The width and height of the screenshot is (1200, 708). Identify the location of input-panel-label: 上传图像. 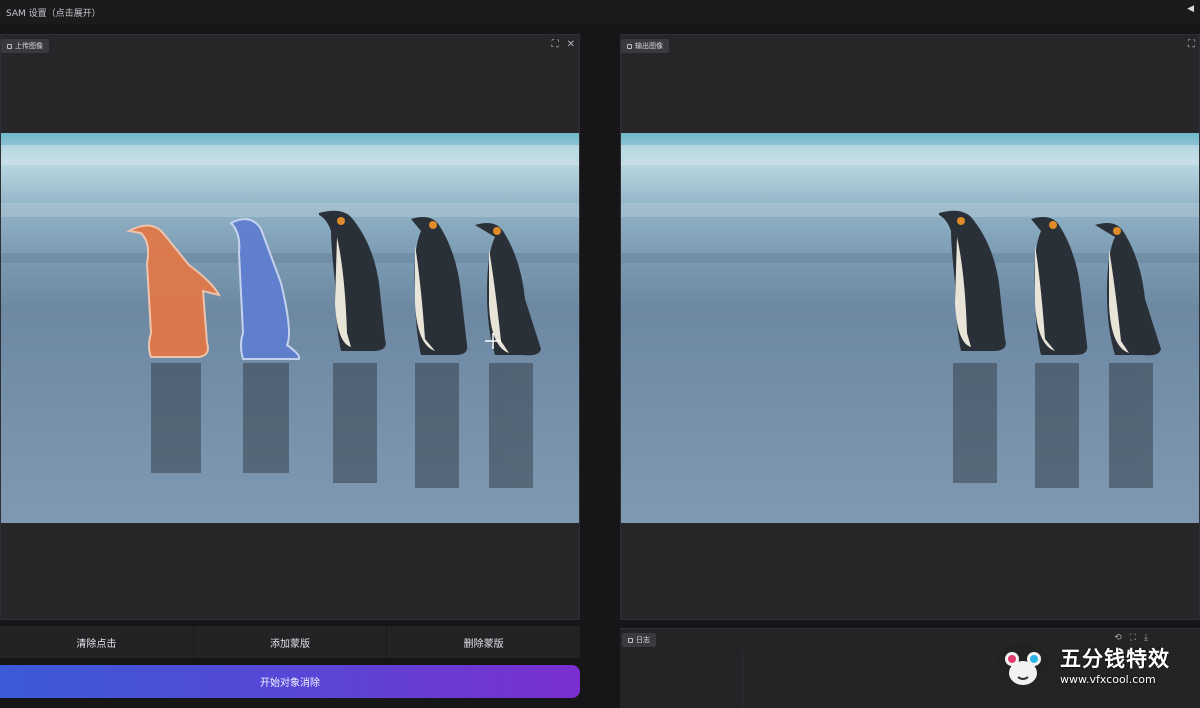
(25, 46).